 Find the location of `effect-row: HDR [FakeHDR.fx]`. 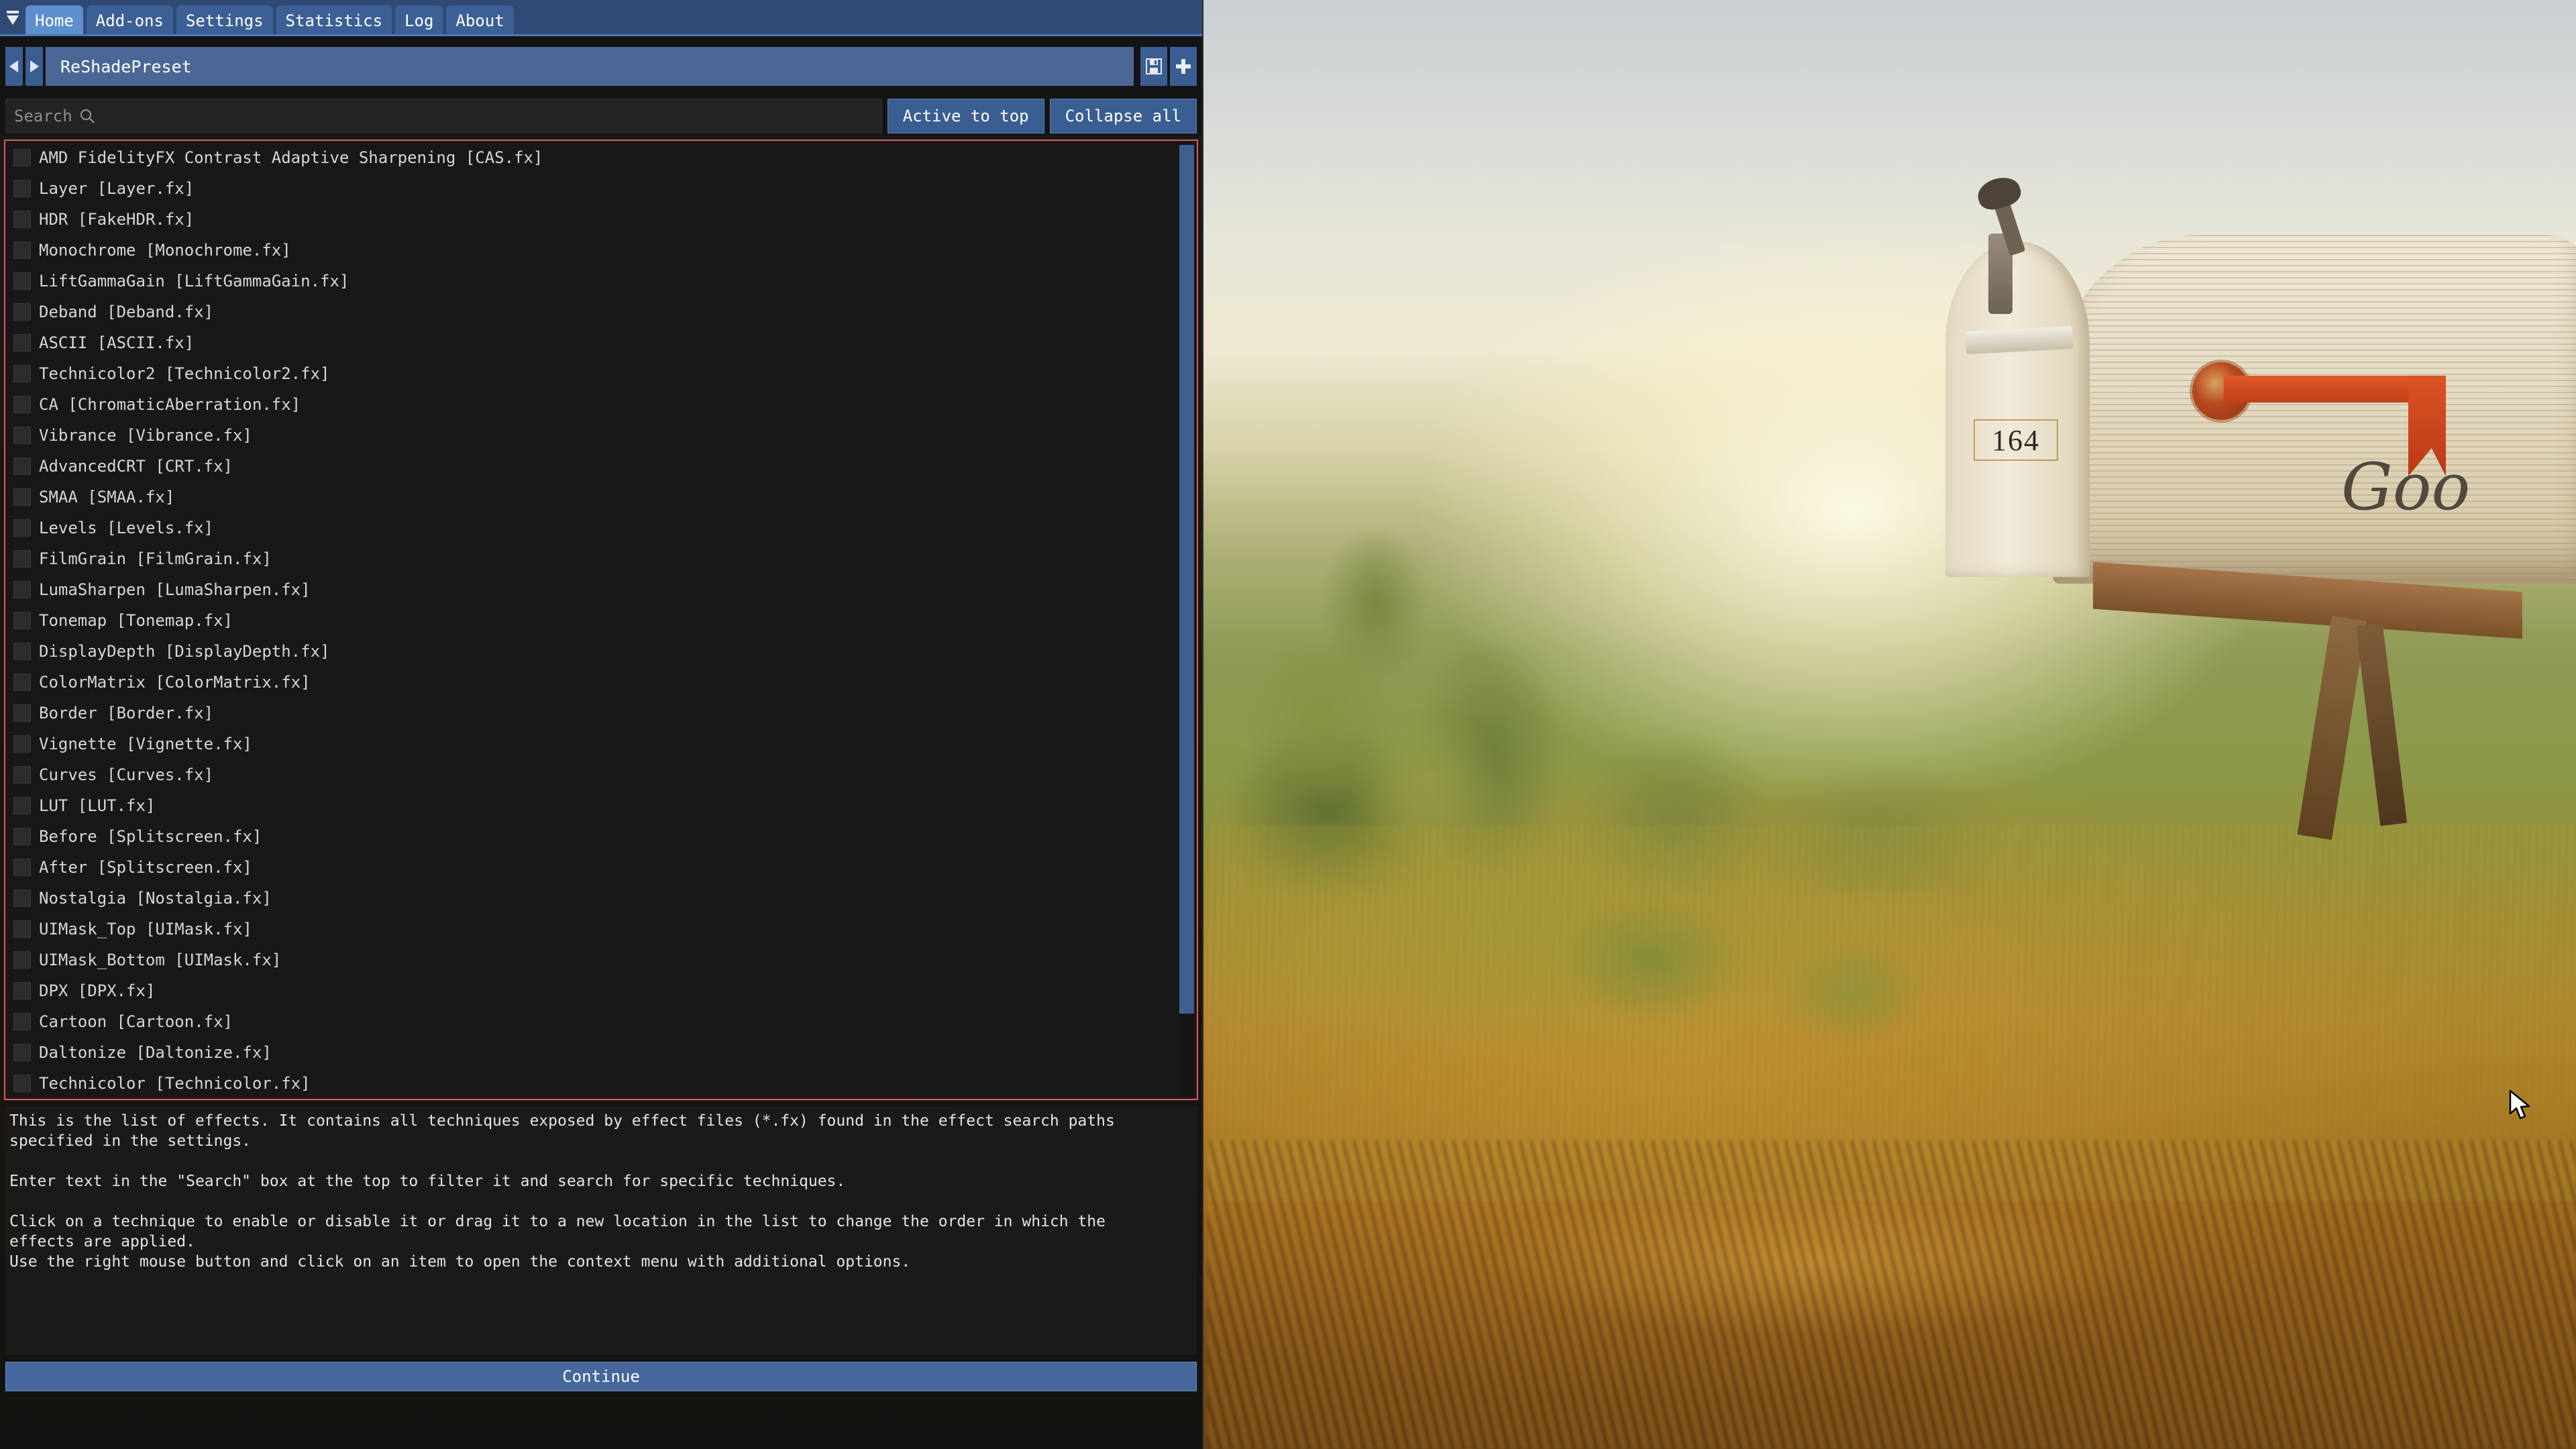

effect-row: HDR [FakeHDR.fx] is located at coordinates (592, 219).